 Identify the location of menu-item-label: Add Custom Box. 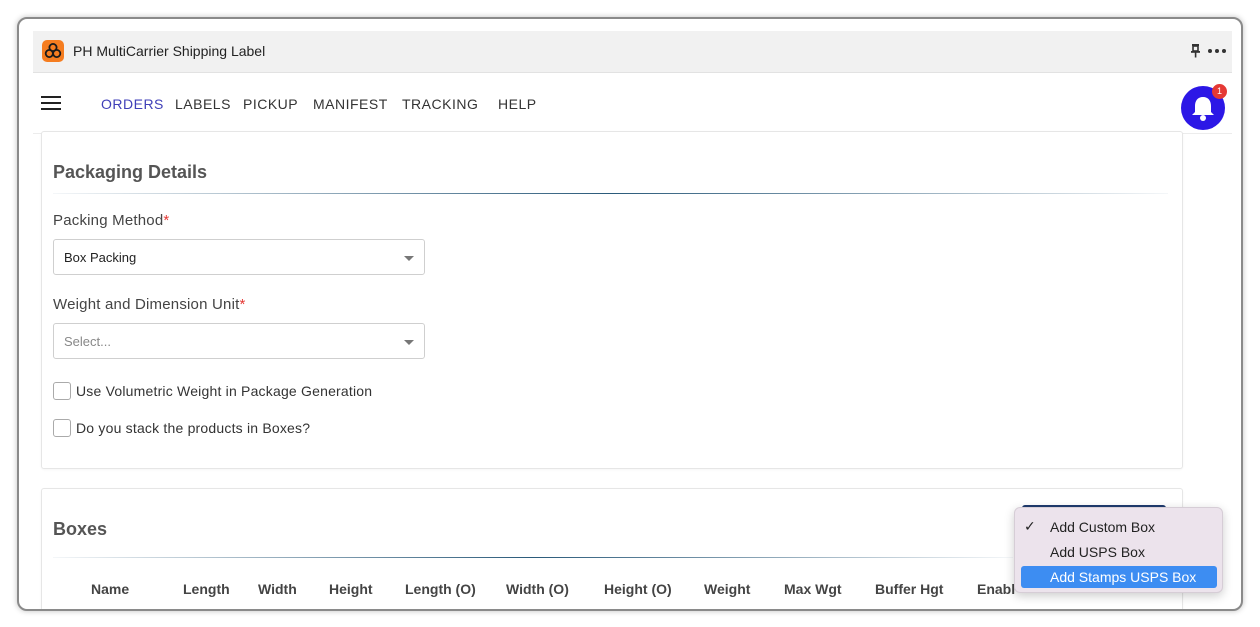
(1103, 527).